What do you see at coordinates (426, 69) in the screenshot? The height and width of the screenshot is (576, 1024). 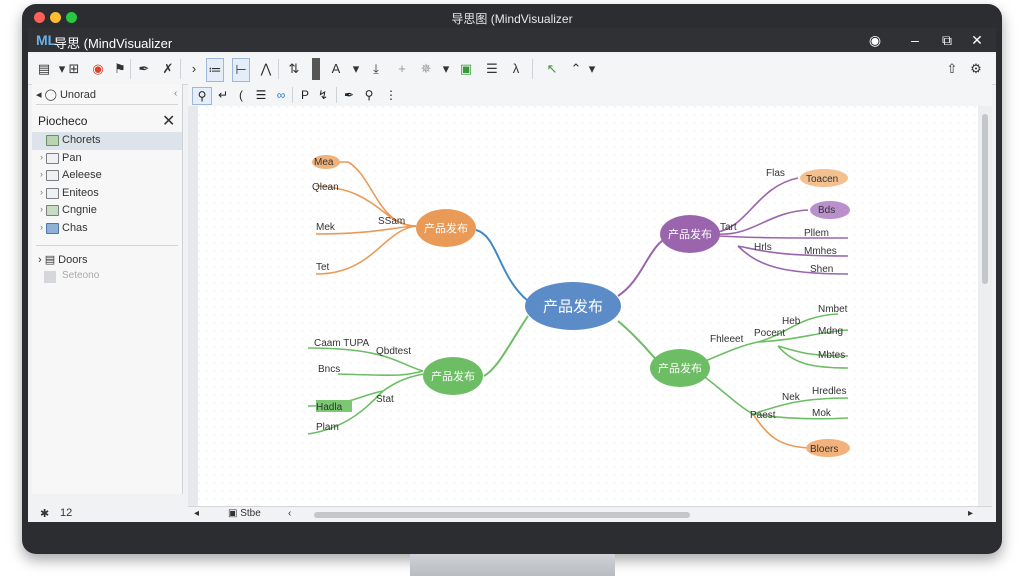 I see `sparkle-icon: ✵` at bounding box center [426, 69].